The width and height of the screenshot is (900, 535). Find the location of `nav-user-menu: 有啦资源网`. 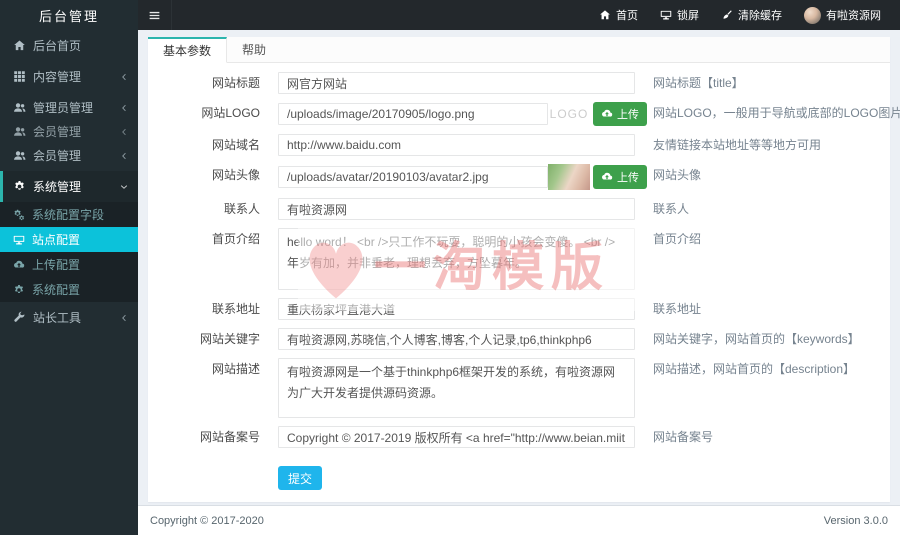

nav-user-menu: 有啦资源网 is located at coordinates (842, 15).